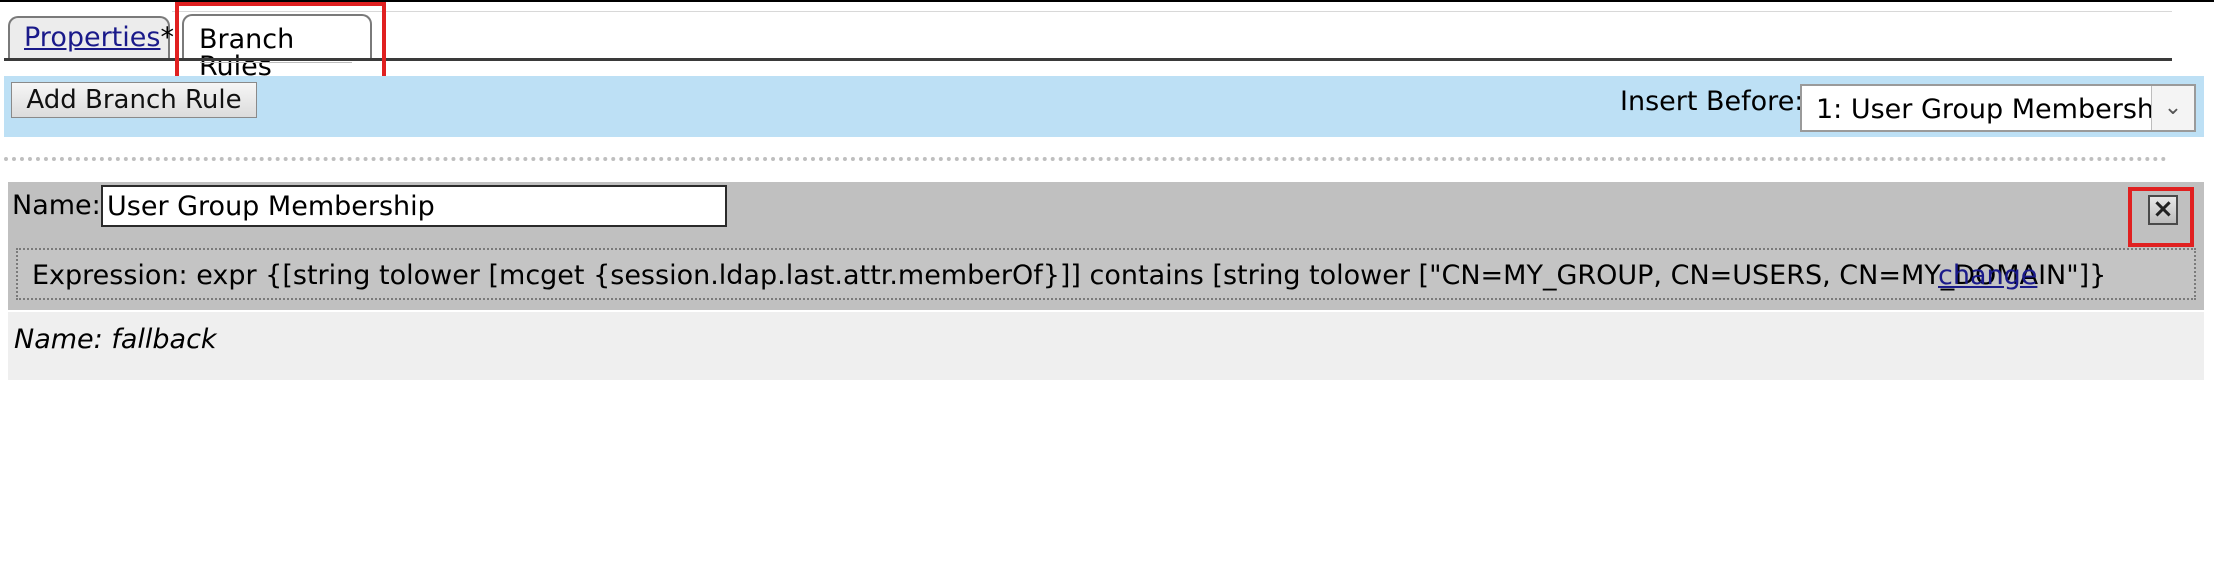  I want to click on header-divider, so click(1172, 11).